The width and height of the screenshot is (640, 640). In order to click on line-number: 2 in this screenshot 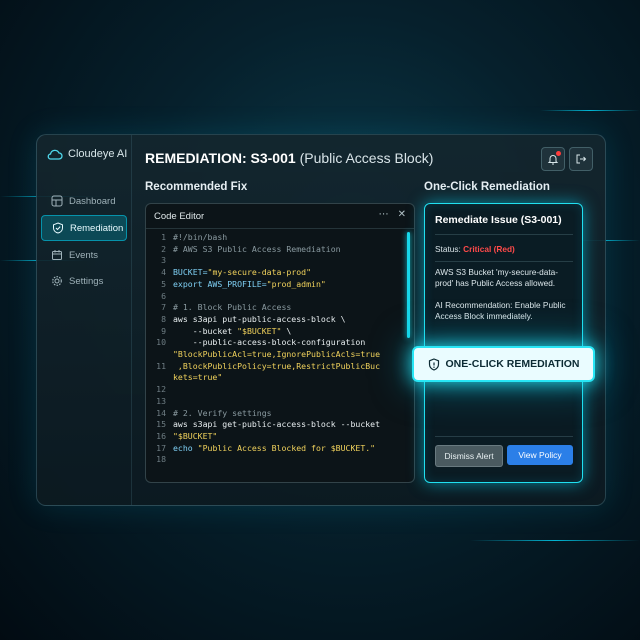, I will do `click(163, 248)`.